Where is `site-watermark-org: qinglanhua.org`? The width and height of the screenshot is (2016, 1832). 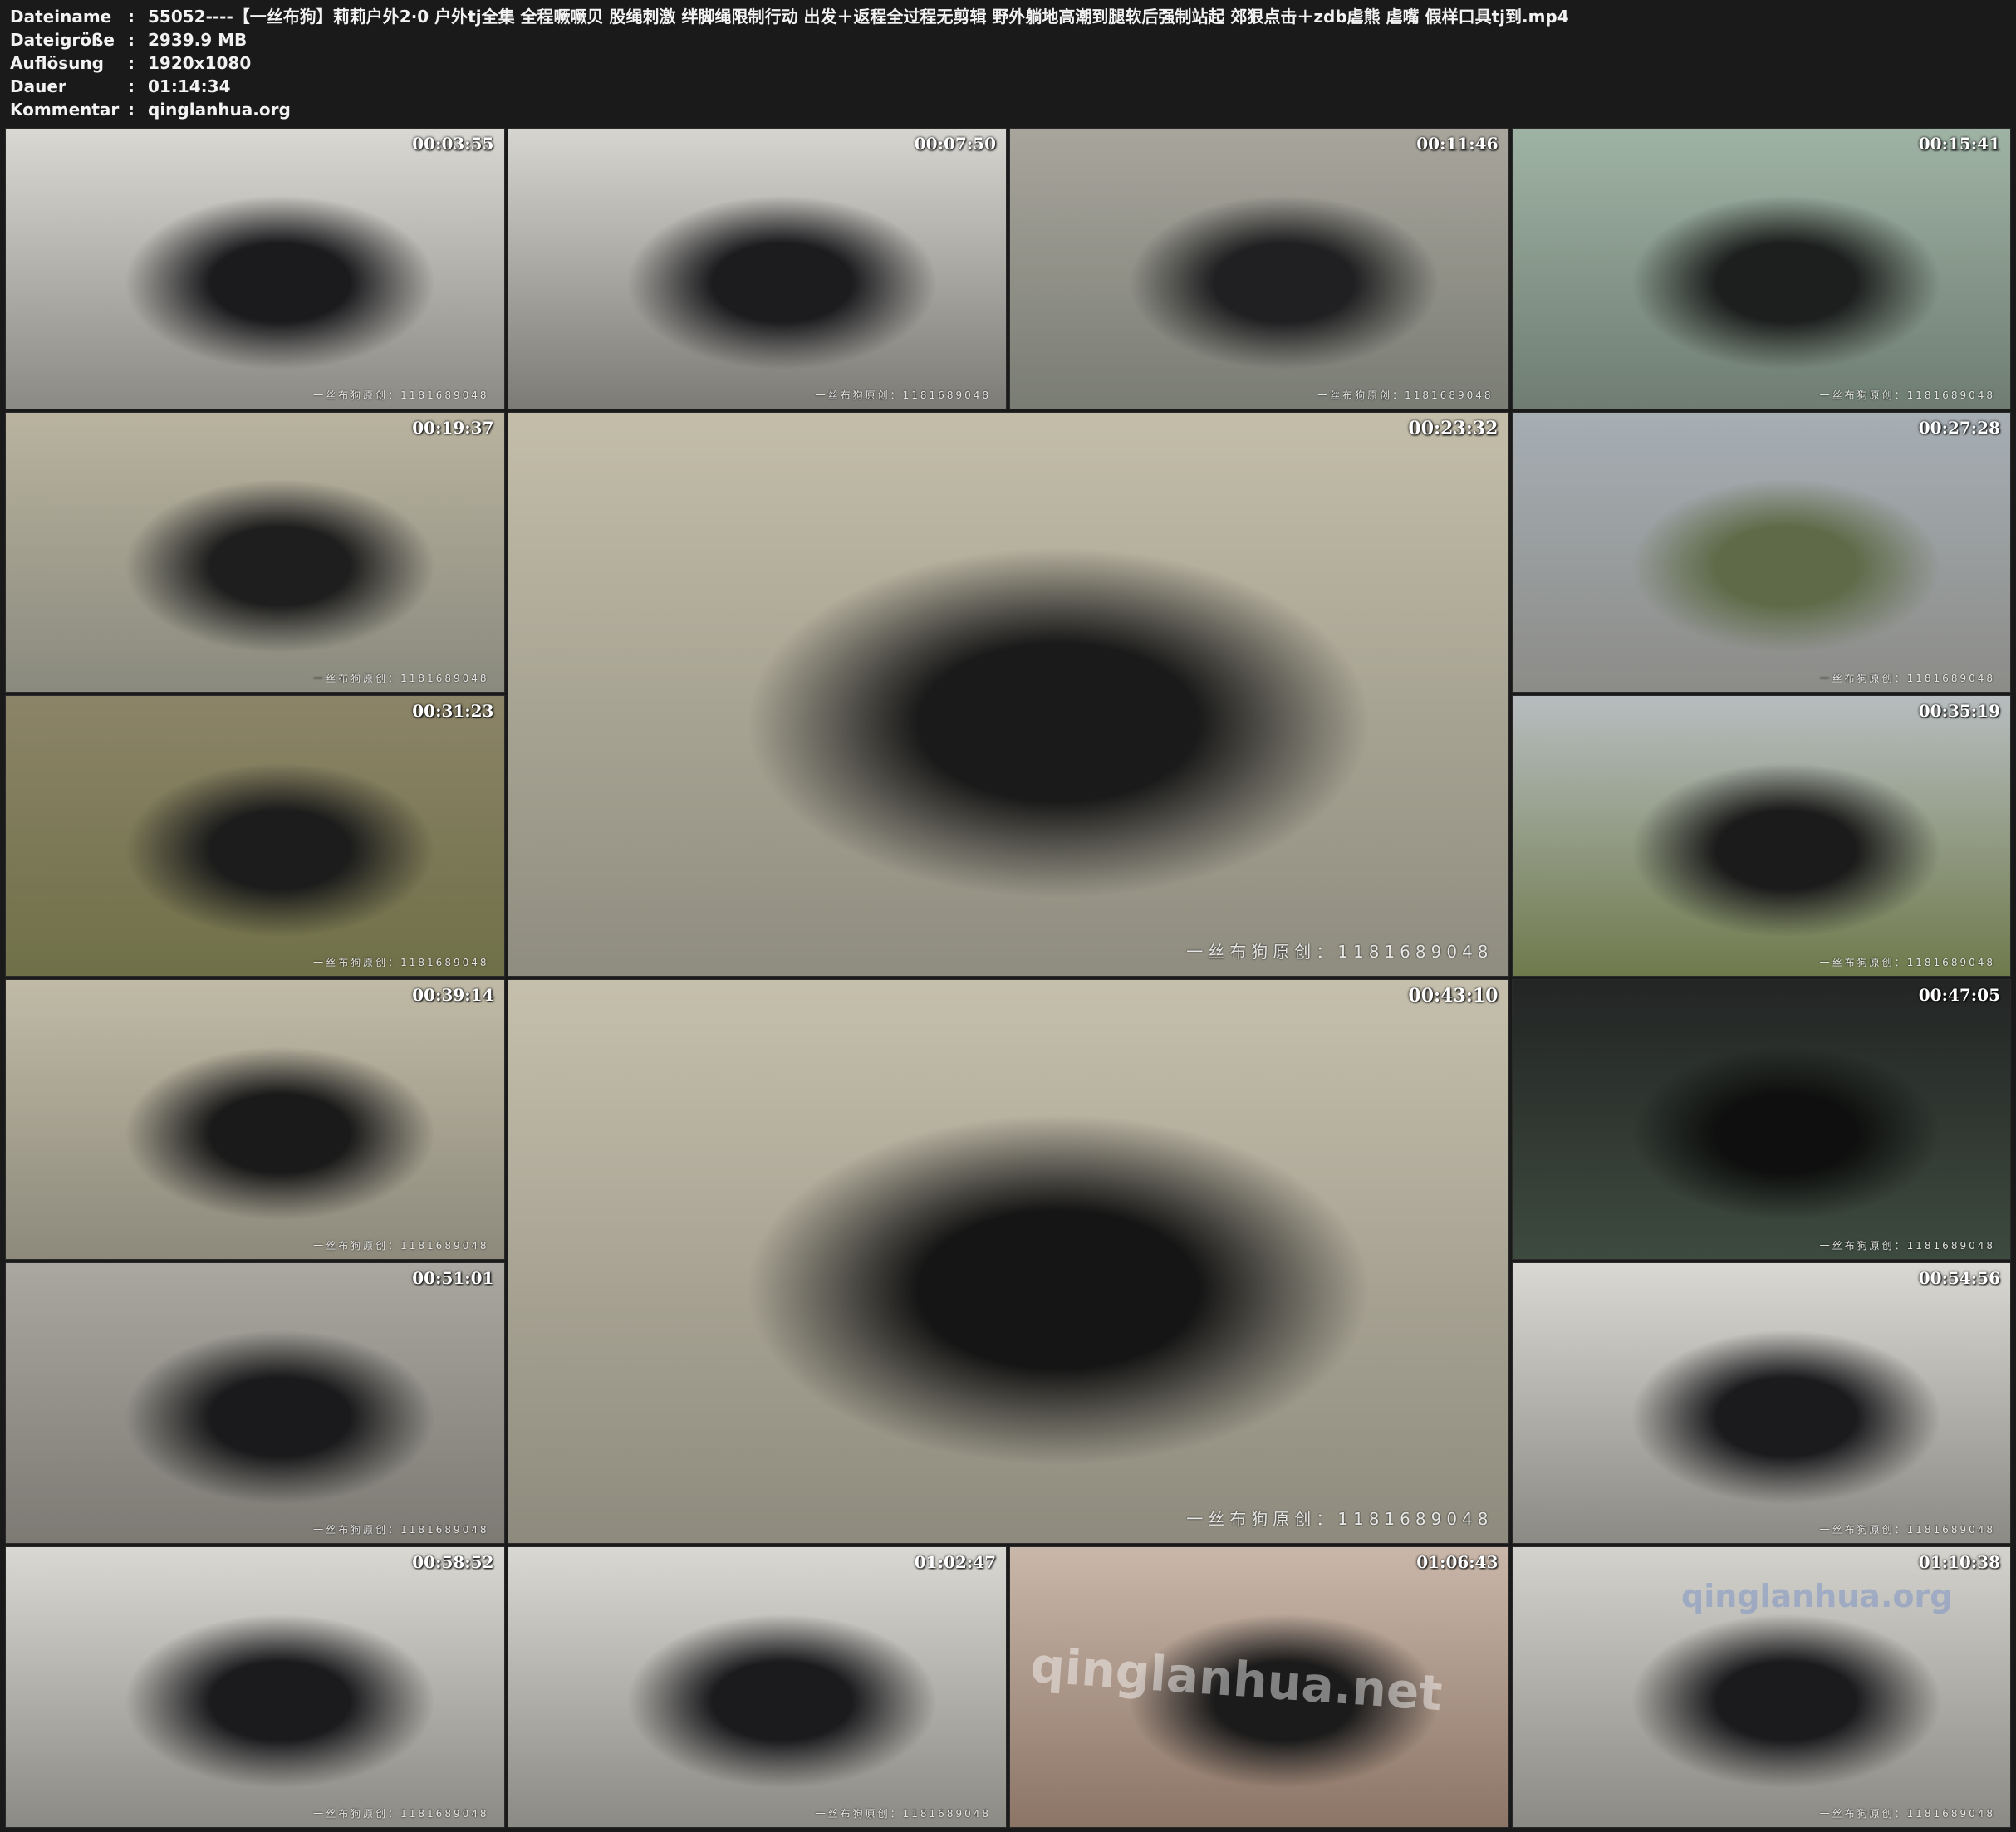
site-watermark-org: qinglanhua.org is located at coordinates (1817, 1596).